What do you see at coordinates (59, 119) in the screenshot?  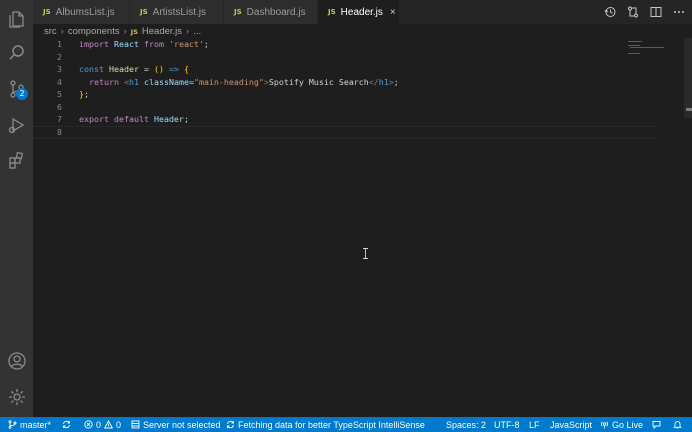 I see `line-number: 7` at bounding box center [59, 119].